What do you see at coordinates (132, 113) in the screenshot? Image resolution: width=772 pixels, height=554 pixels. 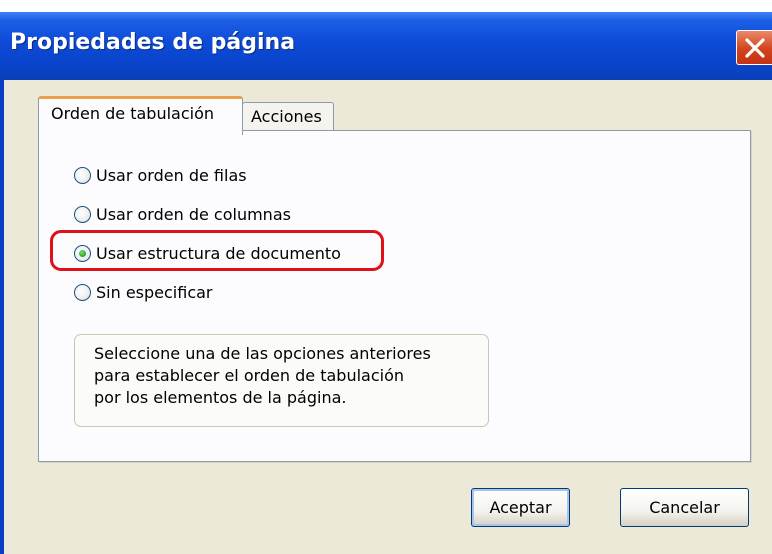 I see `tab-label: Orden de tabulación` at bounding box center [132, 113].